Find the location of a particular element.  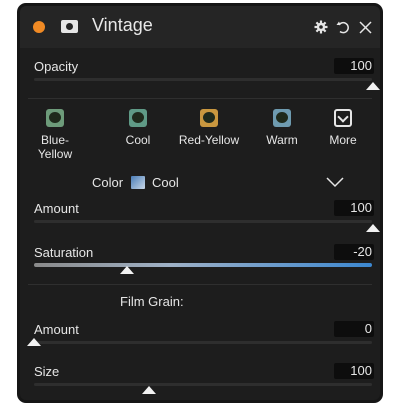

grain-size-value: 100 is located at coordinates (354, 371).